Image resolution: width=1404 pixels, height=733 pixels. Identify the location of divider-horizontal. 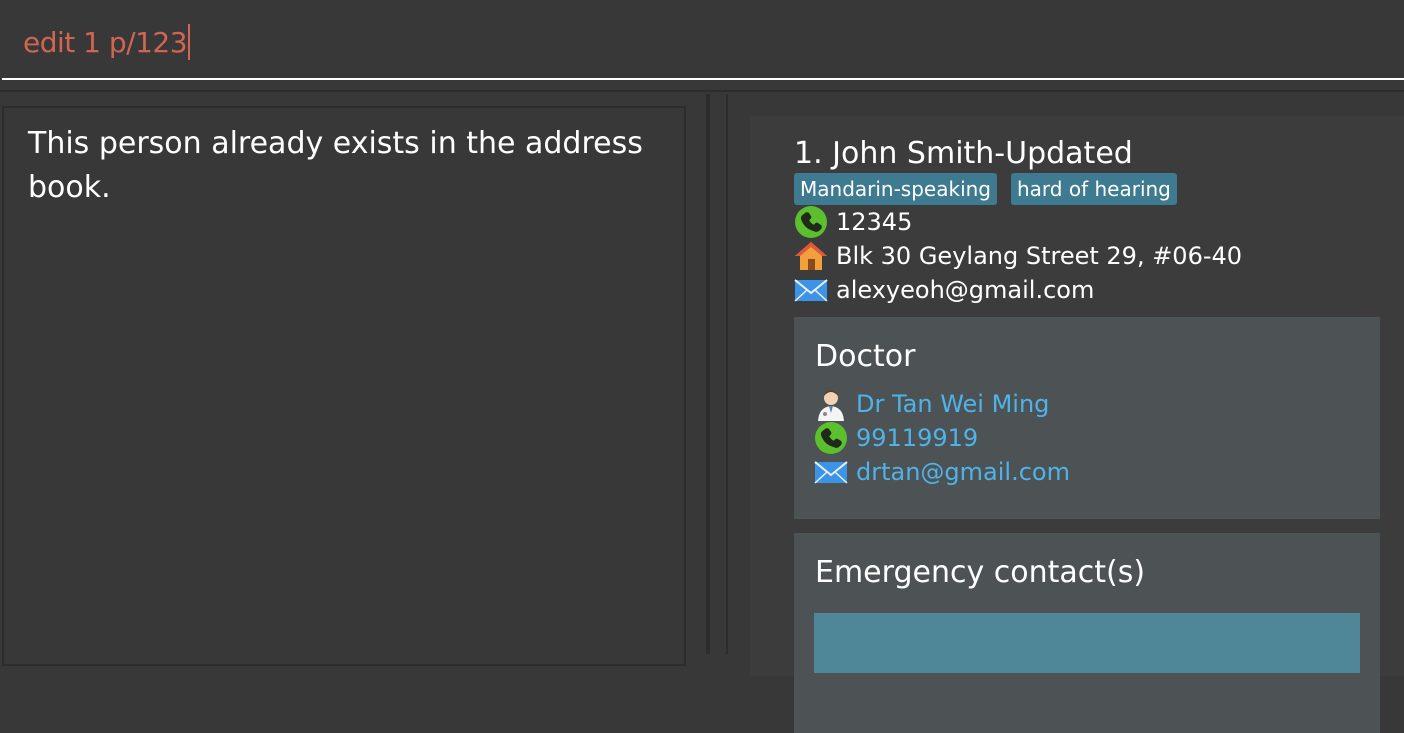
(702, 91).